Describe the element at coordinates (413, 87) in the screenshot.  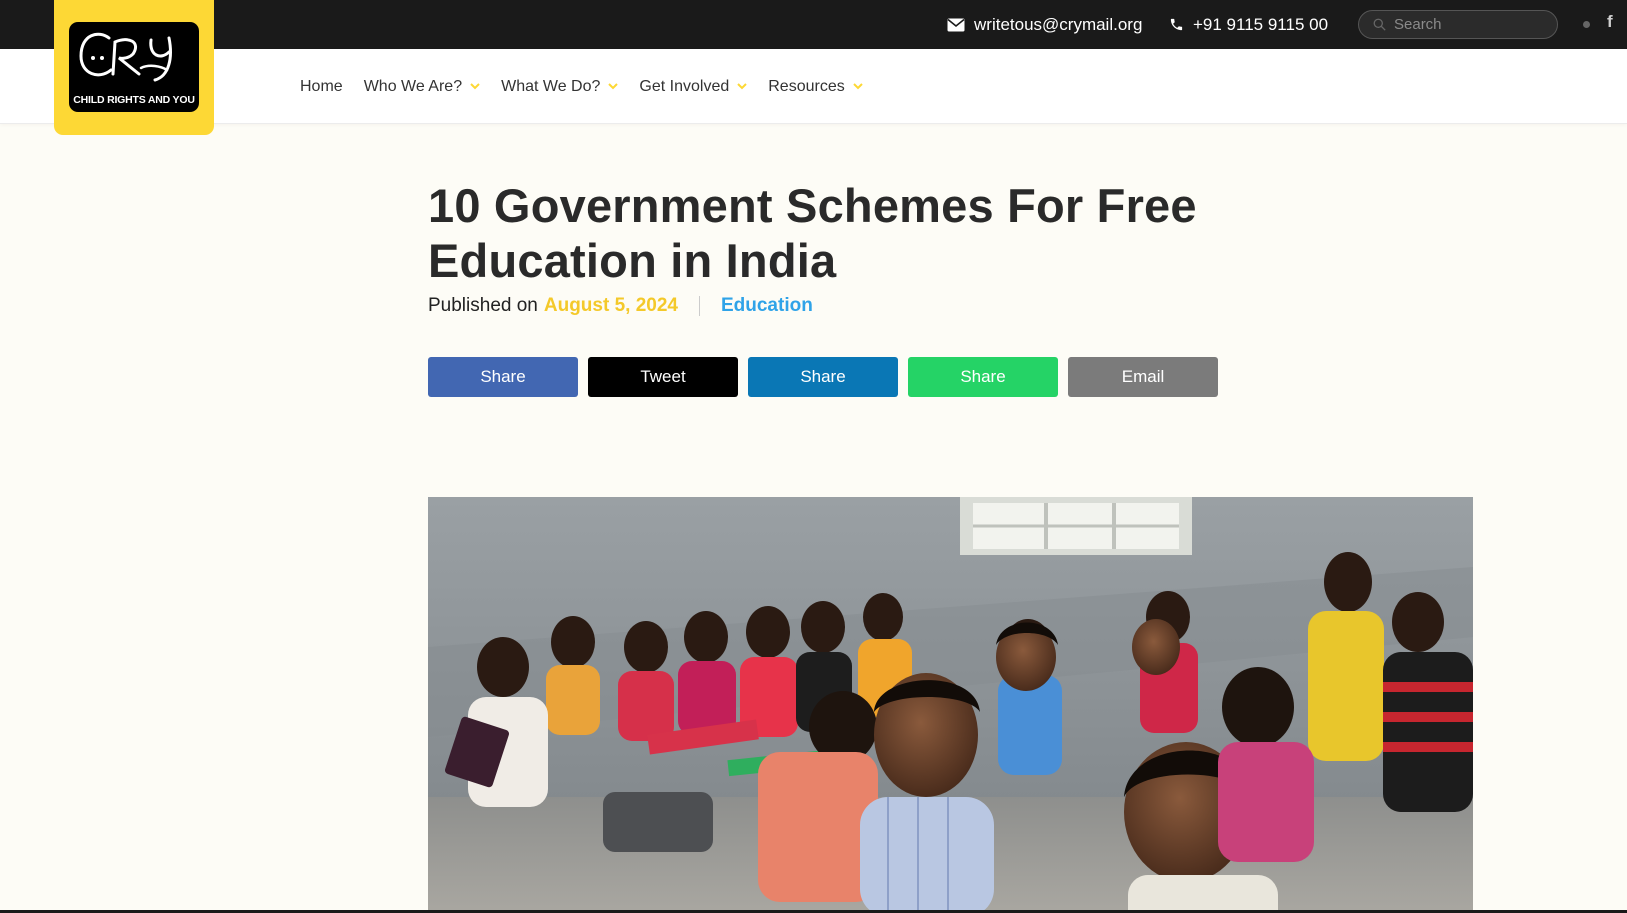
I see `nav-item-label: Who We Are?` at that location.